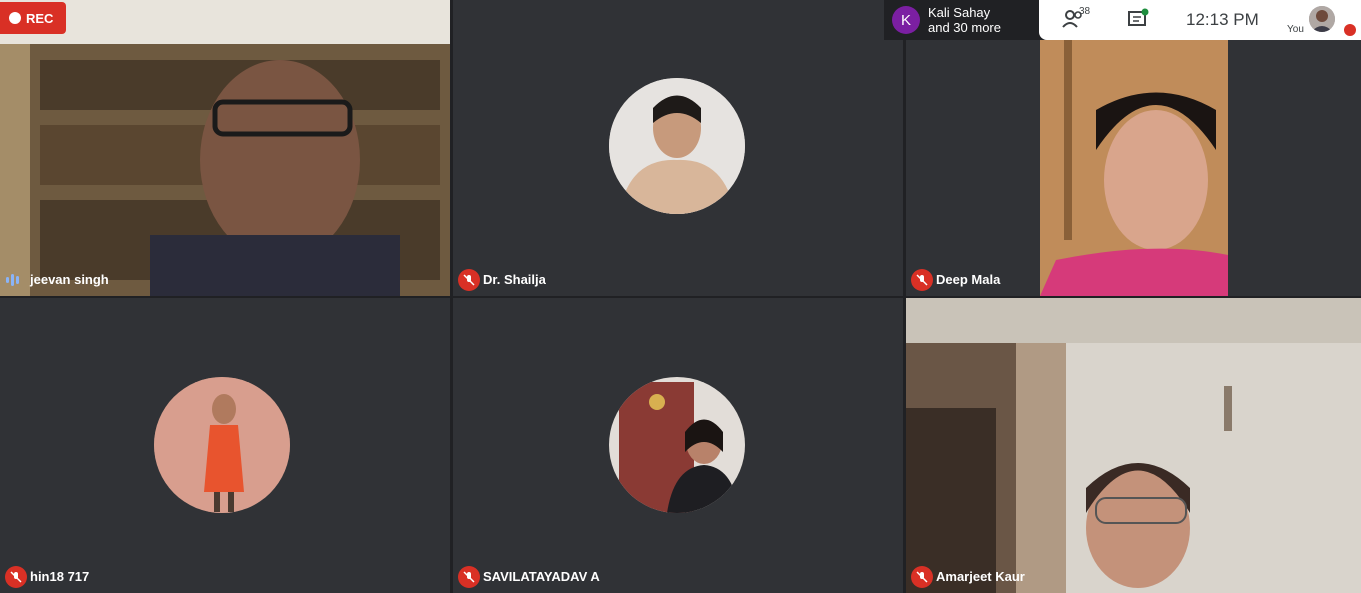 The height and width of the screenshot is (593, 1361). Describe the element at coordinates (1322, 19) in the screenshot. I see `self-avatar` at that location.